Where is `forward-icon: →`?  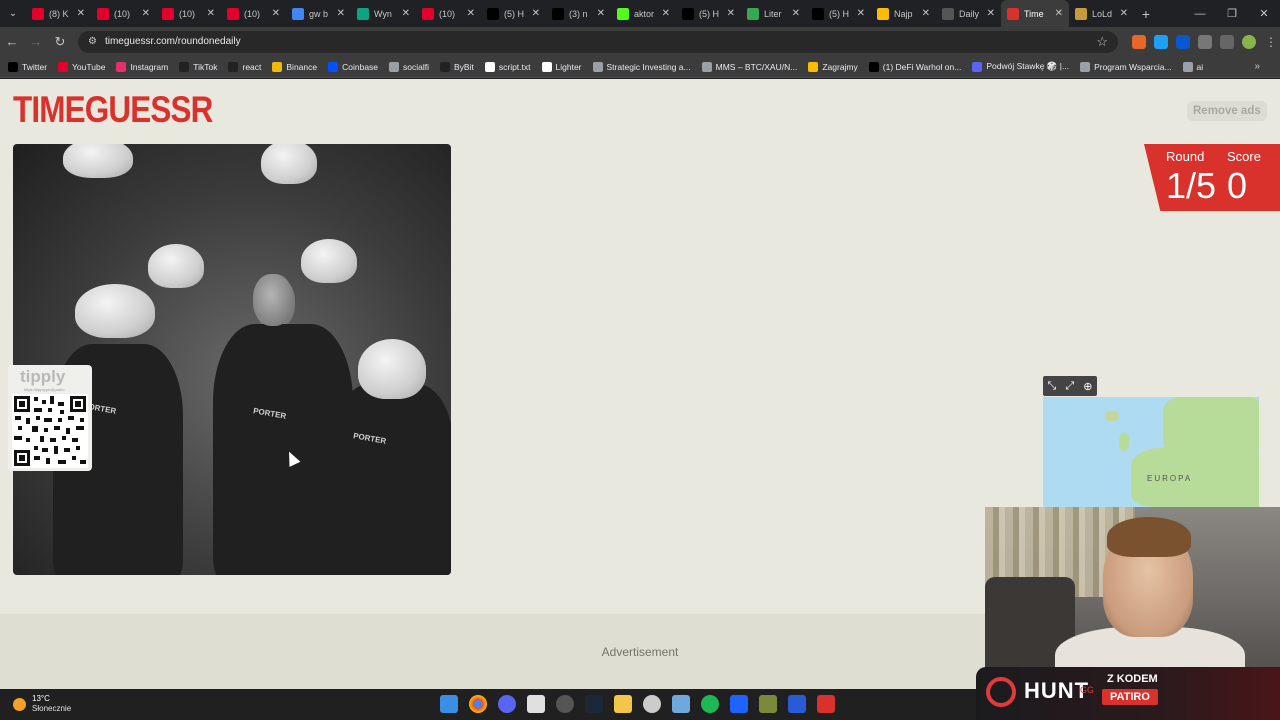 forward-icon: → is located at coordinates (36, 41).